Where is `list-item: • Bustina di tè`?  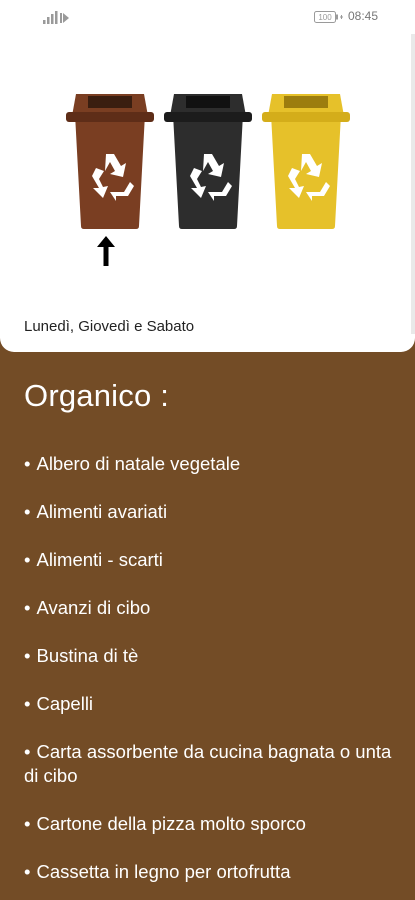
list-item: • Bustina di tè is located at coordinates (81, 655).